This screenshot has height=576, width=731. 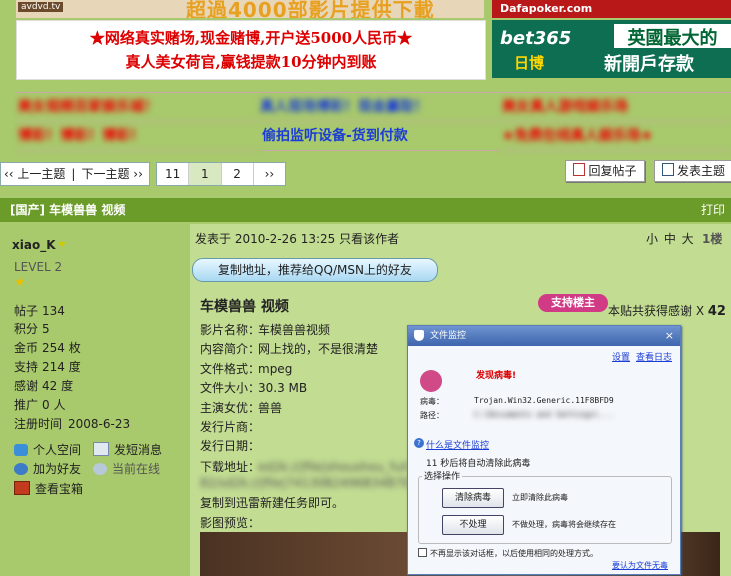 I want to click on print-link: 打印, so click(x=713, y=210).